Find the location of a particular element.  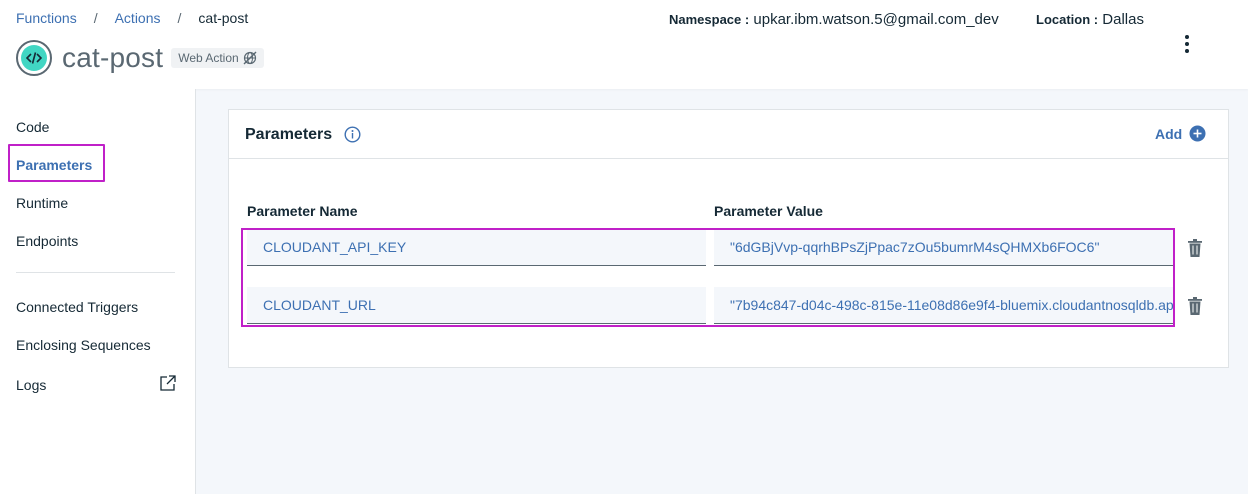

web-action-tag-label: Web Action is located at coordinates (208, 58).